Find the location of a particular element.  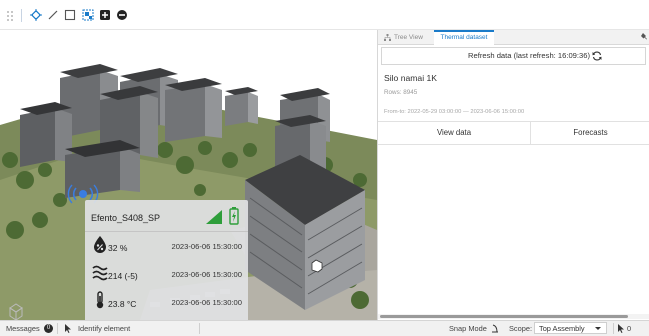

tab-thermal-dataset-label: Thermal dataset is located at coordinates (464, 37).